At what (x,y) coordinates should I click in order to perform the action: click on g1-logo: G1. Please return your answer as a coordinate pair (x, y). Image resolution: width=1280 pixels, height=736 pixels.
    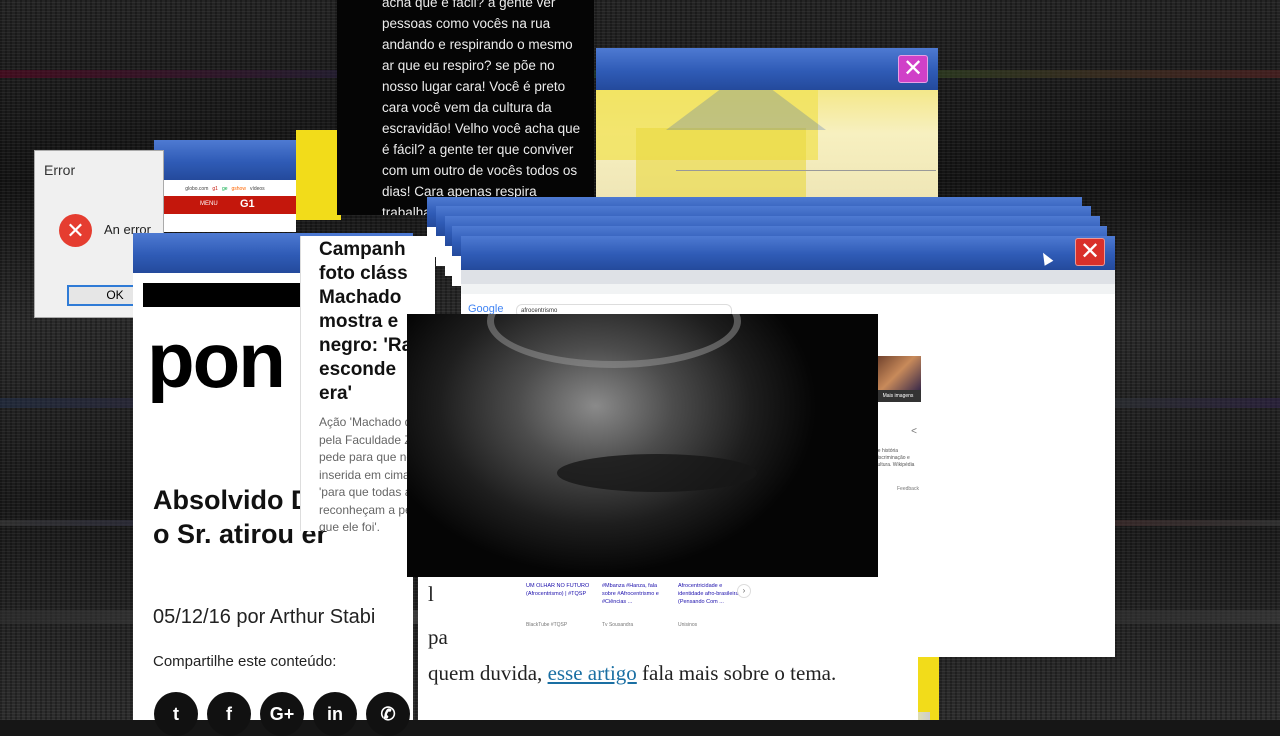
    Looking at the image, I should click on (247, 204).